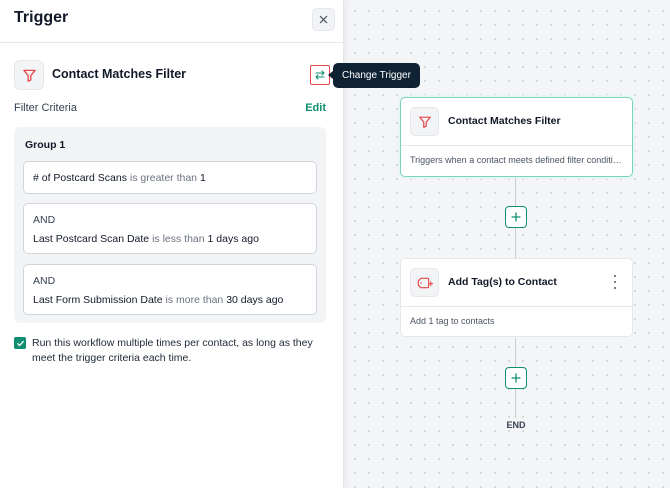  What do you see at coordinates (80, 178) in the screenshot?
I see `condition-field: # of Postcard Scans` at bounding box center [80, 178].